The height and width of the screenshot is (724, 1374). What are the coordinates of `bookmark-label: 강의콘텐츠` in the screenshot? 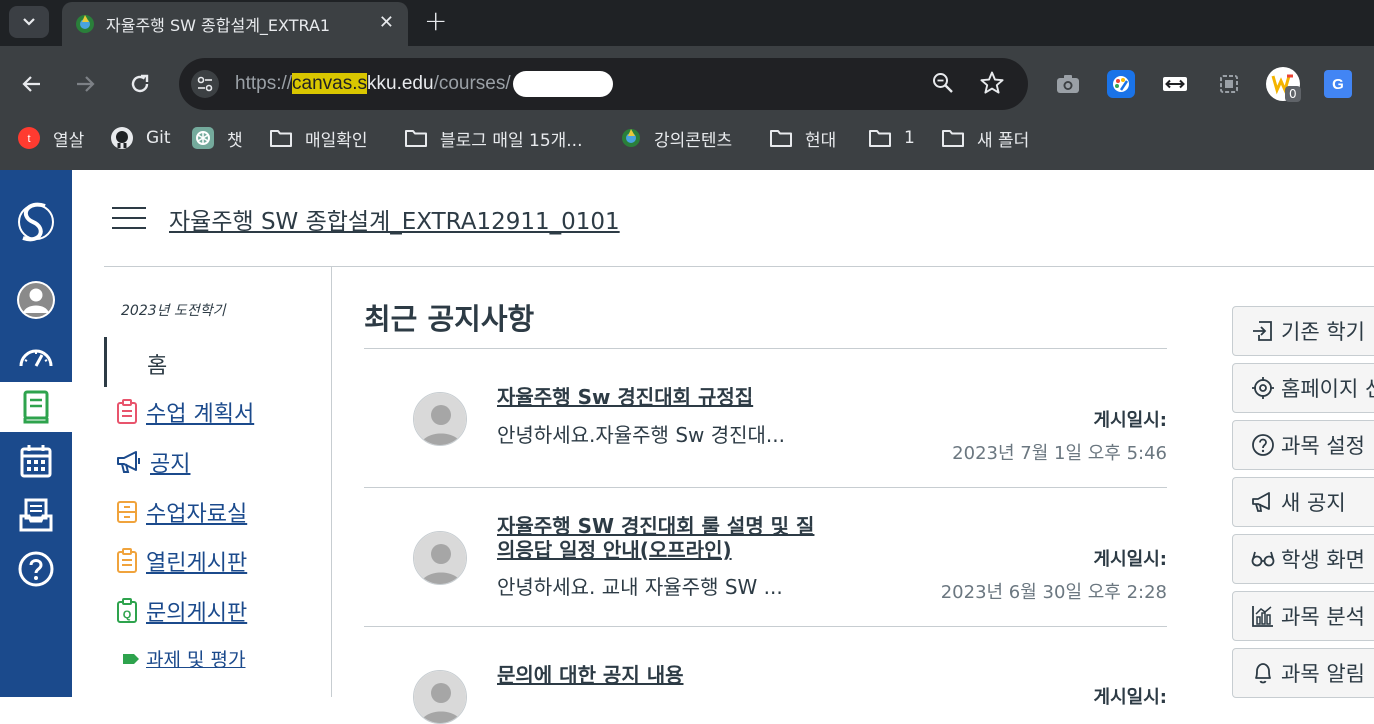 It's located at (693, 140).